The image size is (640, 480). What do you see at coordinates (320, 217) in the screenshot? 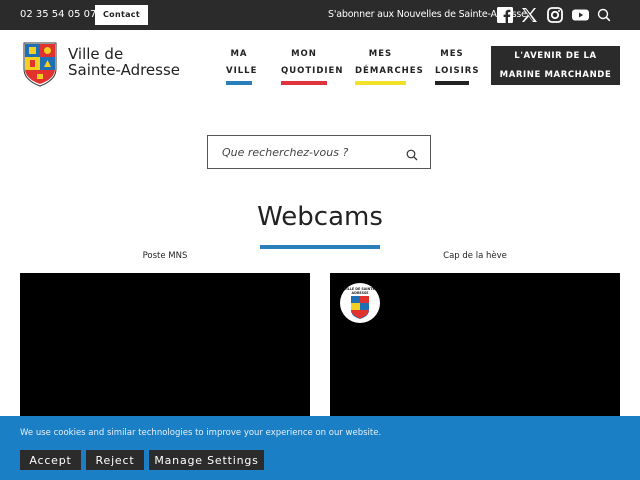
I see `page-title: Webcams` at bounding box center [320, 217].